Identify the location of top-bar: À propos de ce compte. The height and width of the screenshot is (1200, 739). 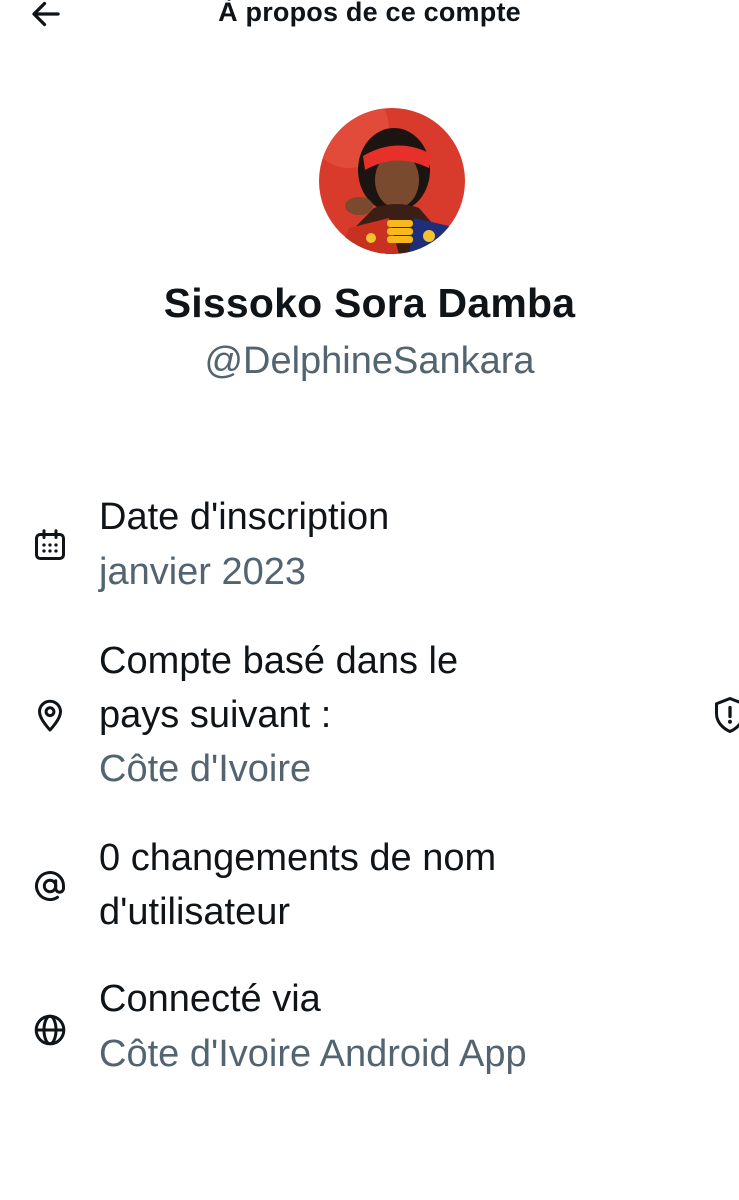
(369, 20).